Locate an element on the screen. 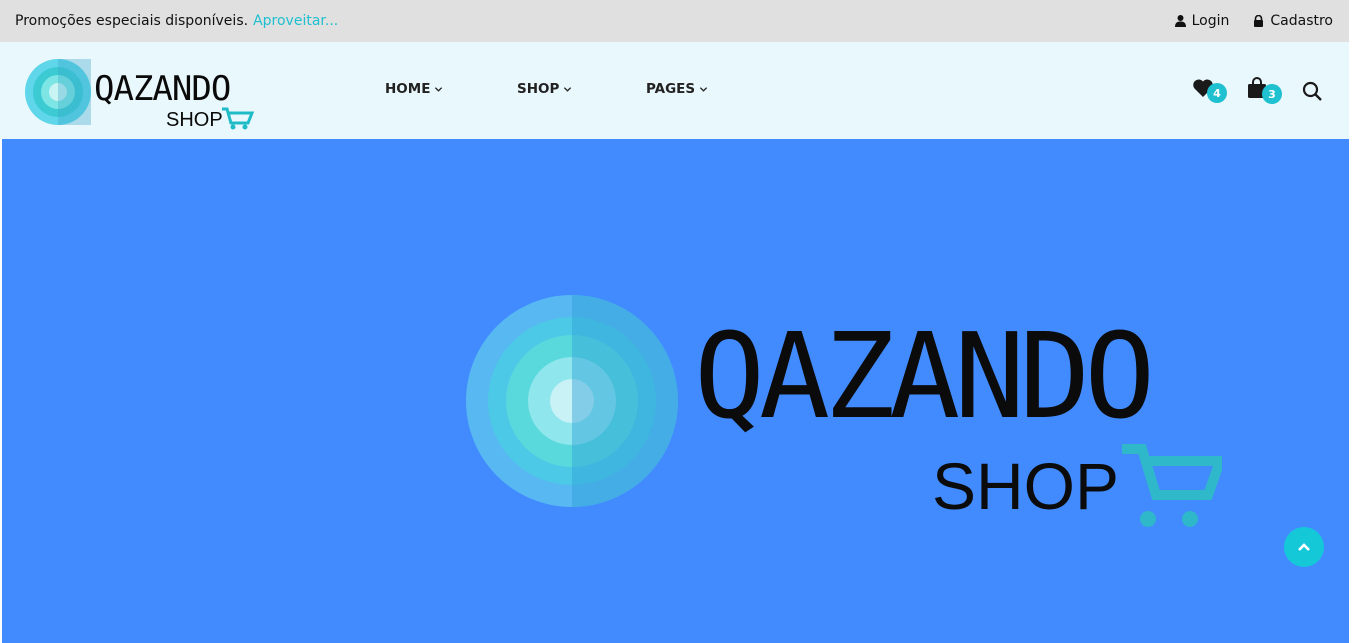 This screenshot has height=643, width=1366. signup-label: Cadastro is located at coordinates (1301, 21).